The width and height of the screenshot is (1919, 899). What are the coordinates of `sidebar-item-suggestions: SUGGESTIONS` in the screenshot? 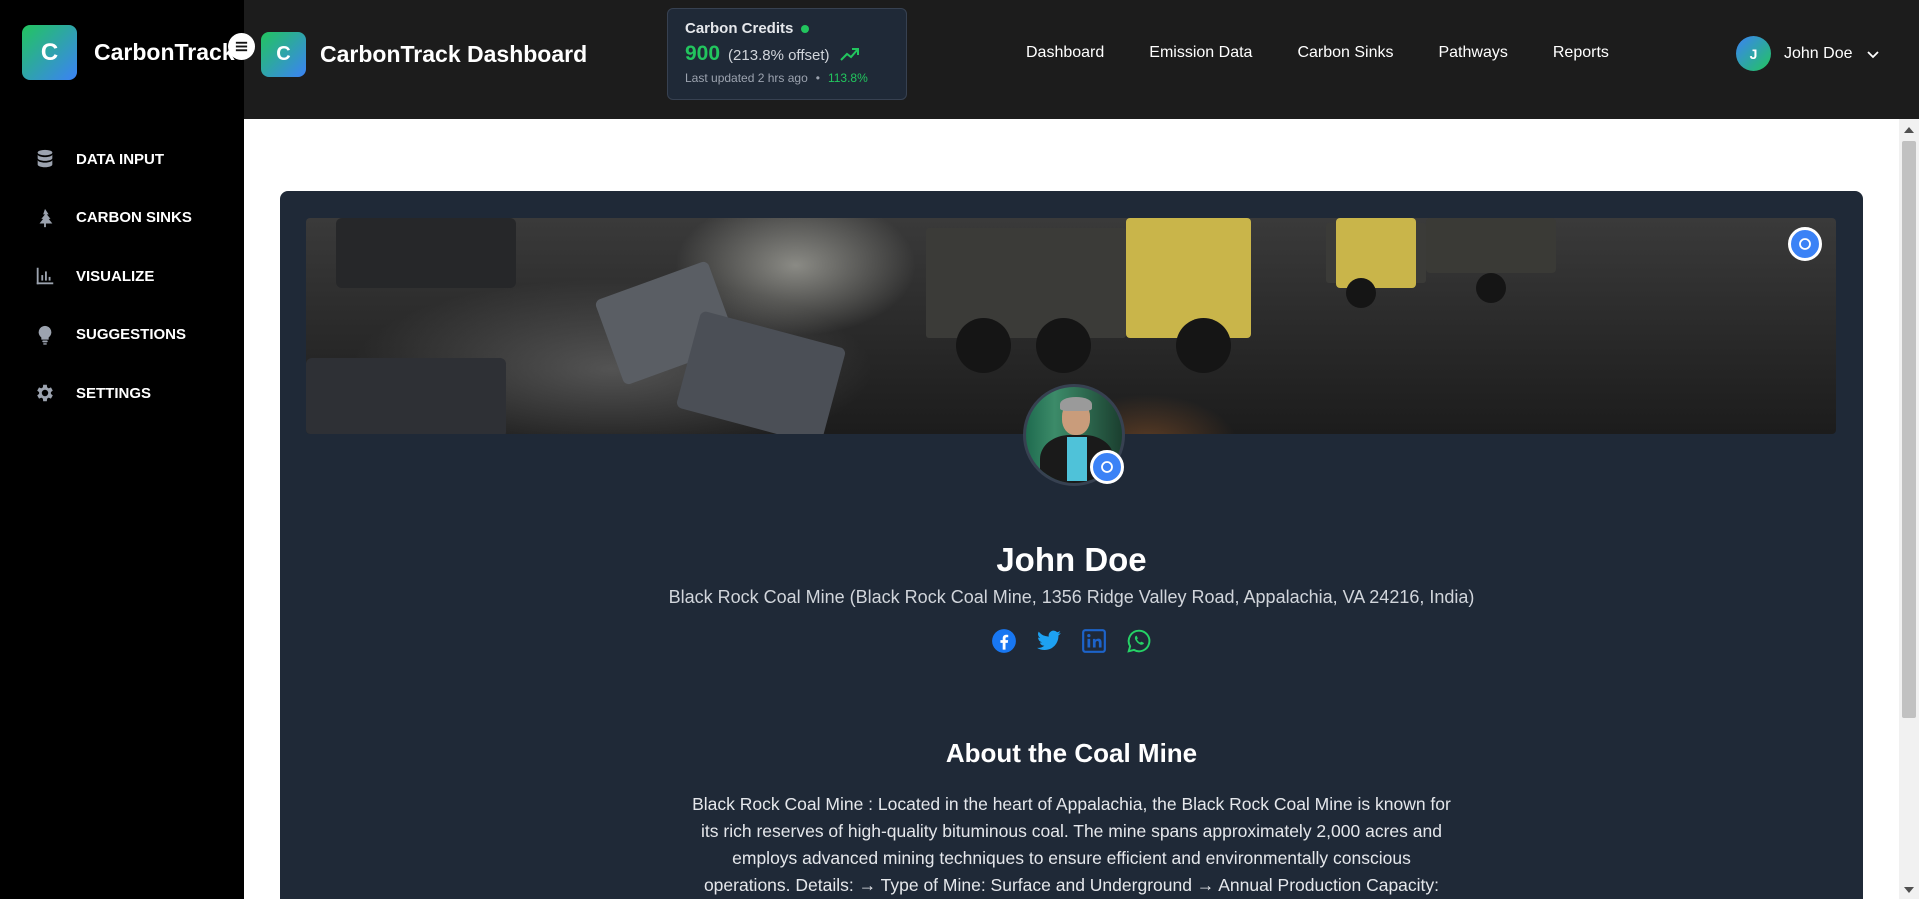 It's located at (113, 335).